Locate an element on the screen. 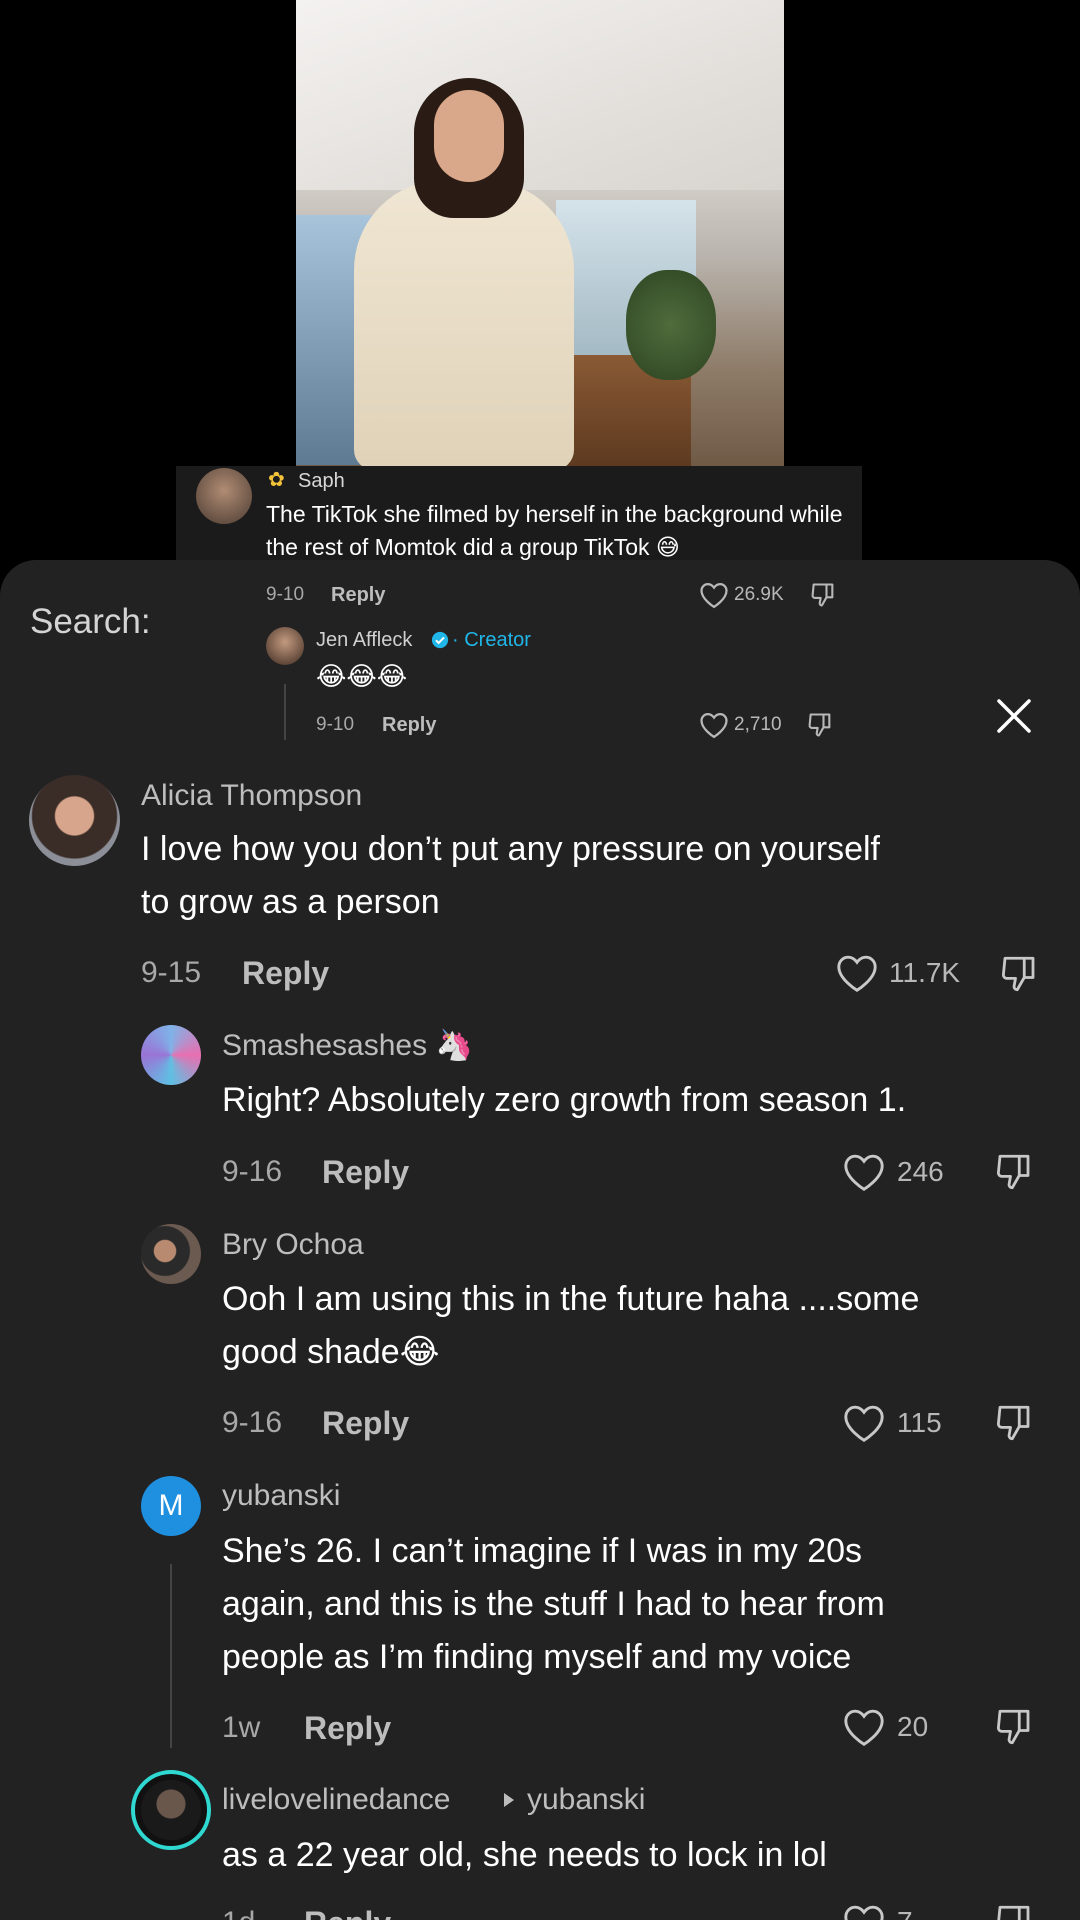 The height and width of the screenshot is (1920, 1080). comment-author: Alicia Thompson is located at coordinates (251, 796).